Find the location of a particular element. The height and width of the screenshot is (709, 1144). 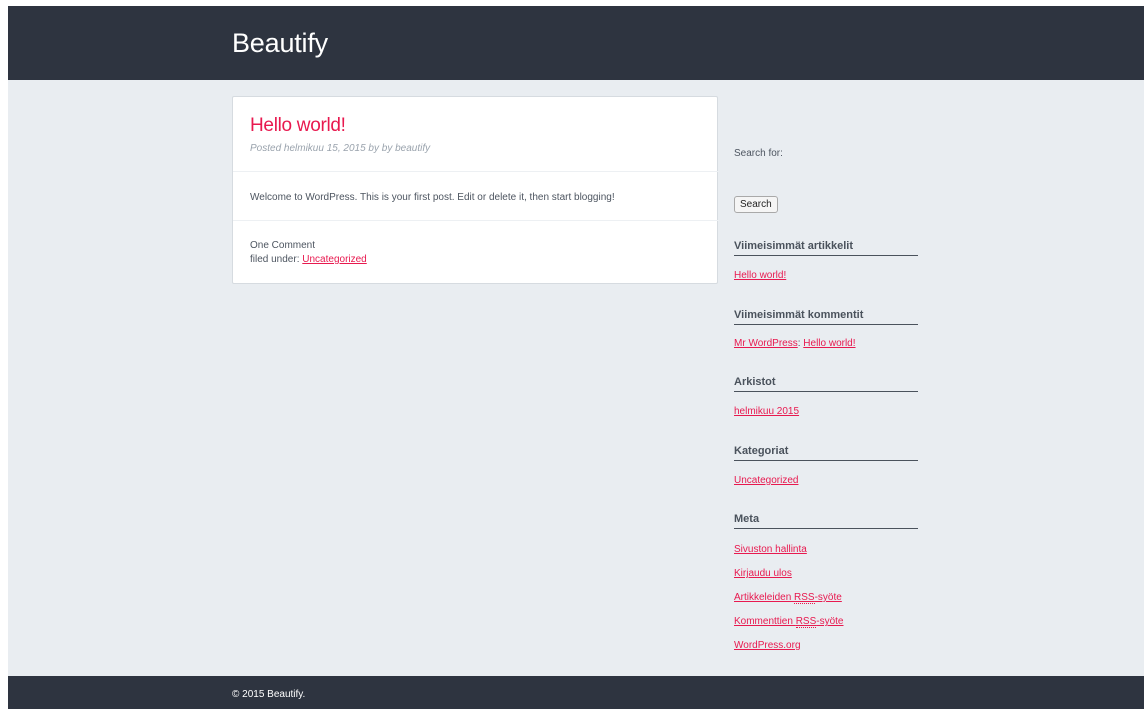

comments-rss-prefix: Kommenttien is located at coordinates (765, 621).